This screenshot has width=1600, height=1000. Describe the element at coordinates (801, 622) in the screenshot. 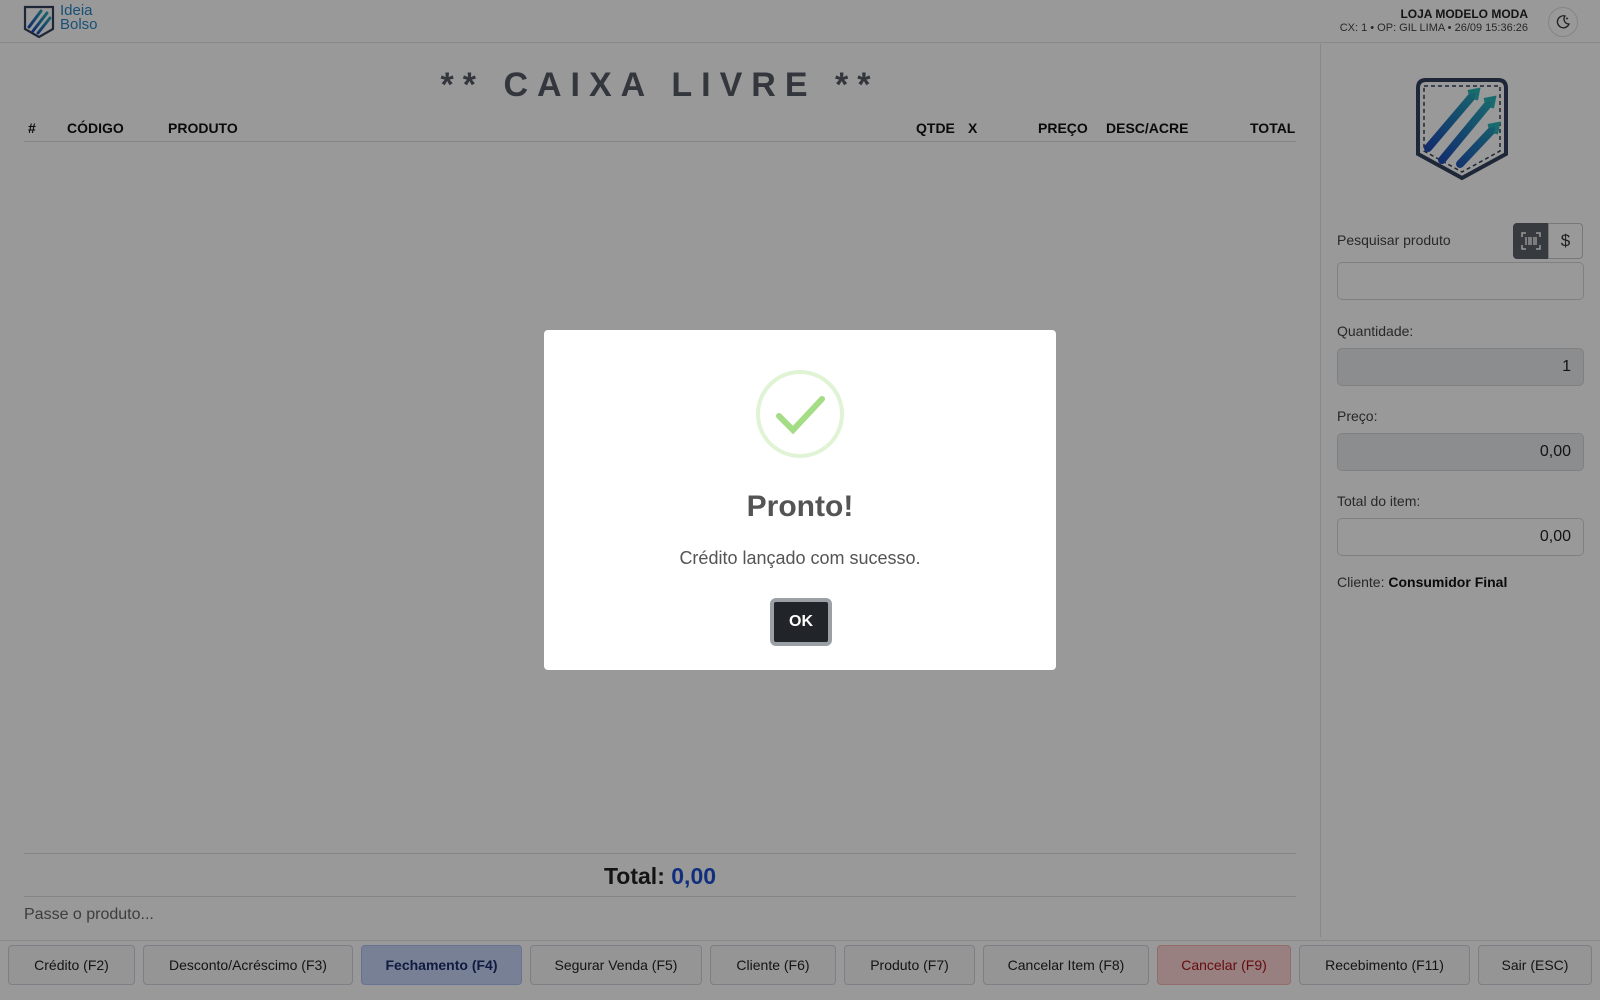

I see `ok-button: OK` at that location.